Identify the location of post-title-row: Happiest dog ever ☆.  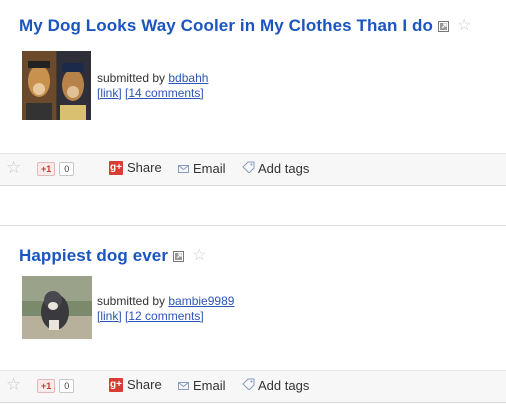
(112, 256).